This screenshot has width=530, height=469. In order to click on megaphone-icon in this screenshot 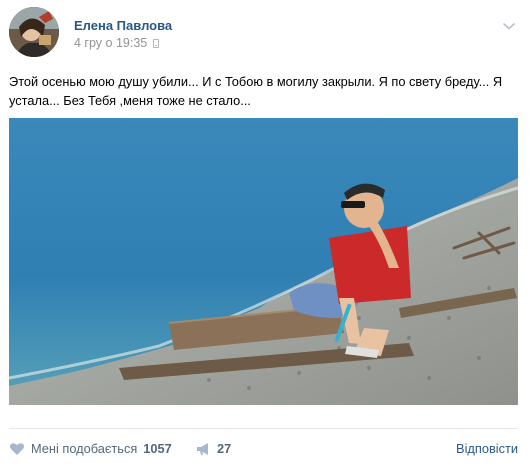, I will do `click(202, 448)`.